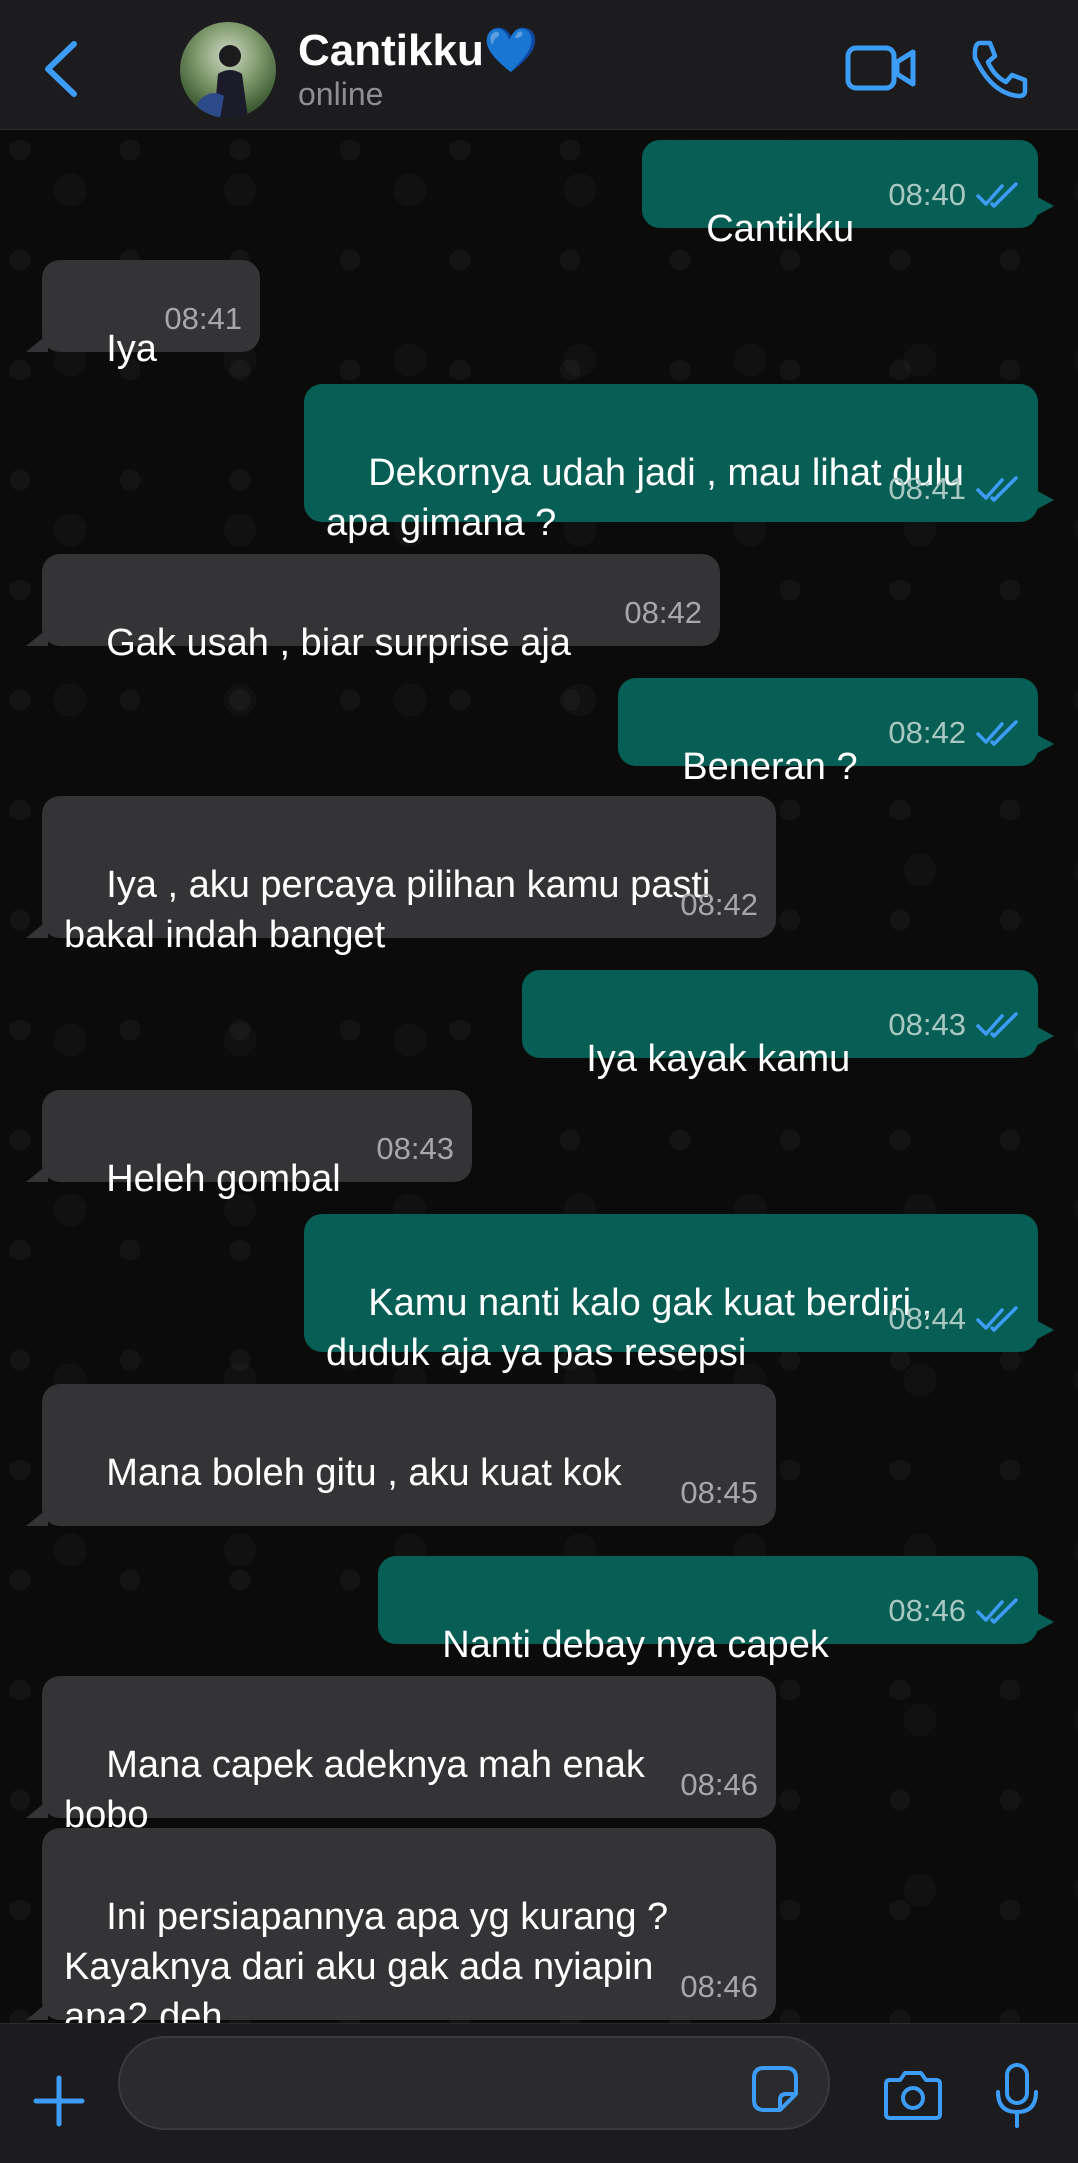  Describe the element at coordinates (364, 1473) in the screenshot. I see `message-text: Mana boleh gitu , aku kuat kok` at that location.